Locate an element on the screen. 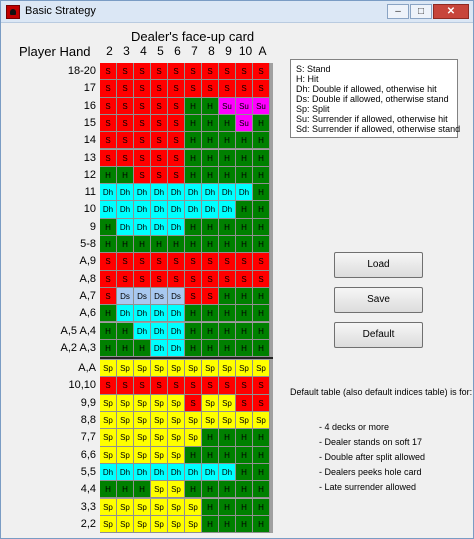 This screenshot has height=539, width=474. close-icon: ✕ is located at coordinates (451, 11).